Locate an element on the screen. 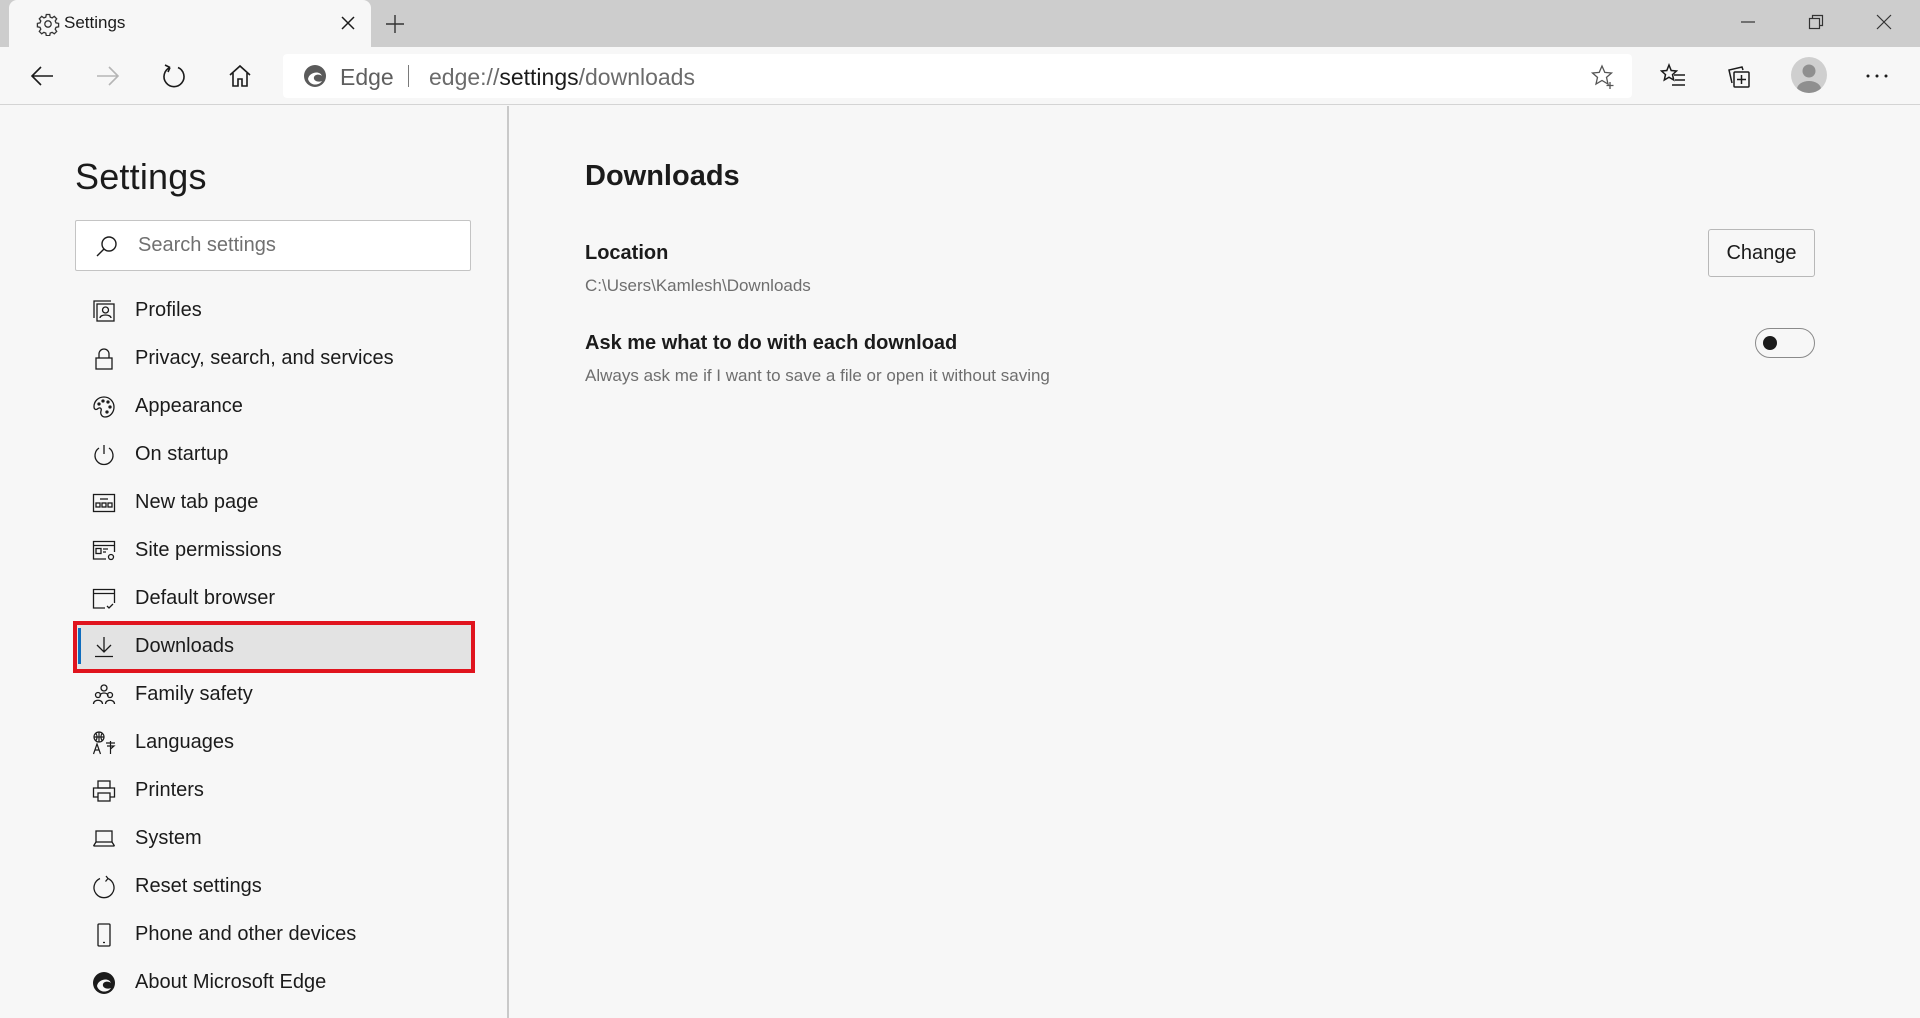 Image resolution: width=1920 pixels, height=1018 pixels. sidebar-item-privacy: Privacy, search, and services is located at coordinates (274, 359).